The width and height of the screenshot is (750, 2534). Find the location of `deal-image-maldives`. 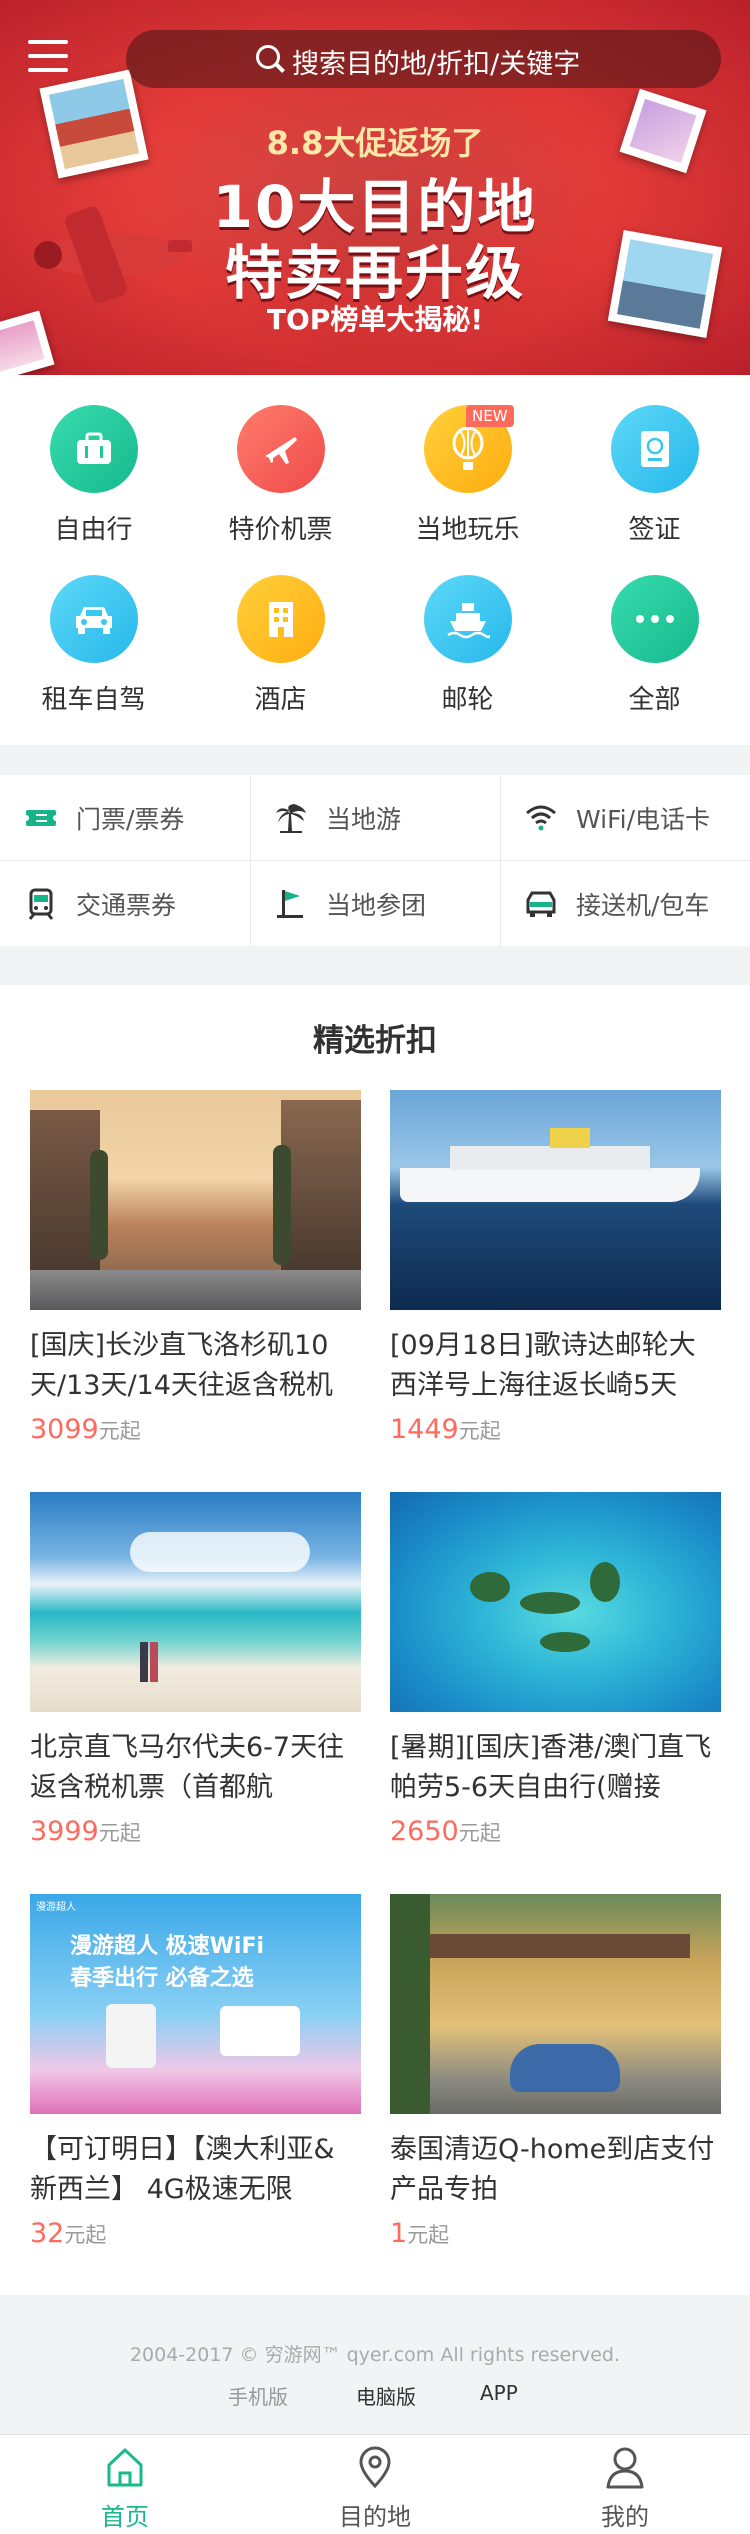

deal-image-maldives is located at coordinates (195, 1602).